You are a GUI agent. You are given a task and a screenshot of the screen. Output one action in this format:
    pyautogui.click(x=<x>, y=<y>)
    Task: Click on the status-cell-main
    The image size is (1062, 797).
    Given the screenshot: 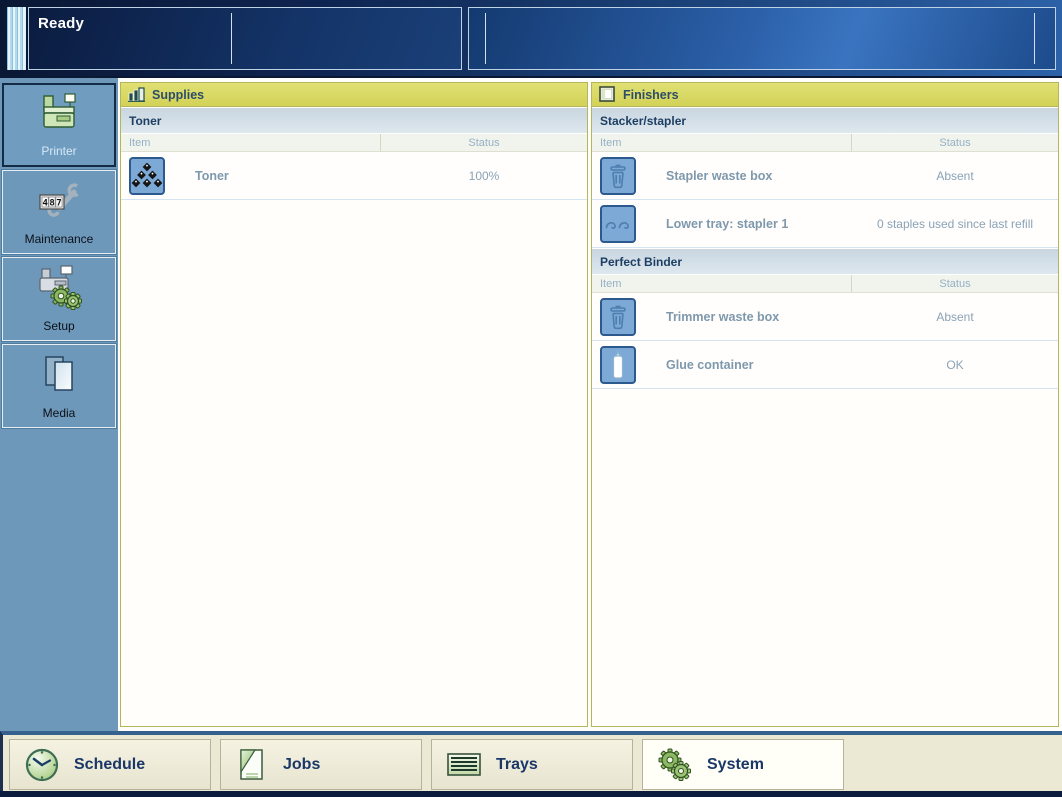 What is the action you would take?
    pyautogui.click(x=760, y=38)
    